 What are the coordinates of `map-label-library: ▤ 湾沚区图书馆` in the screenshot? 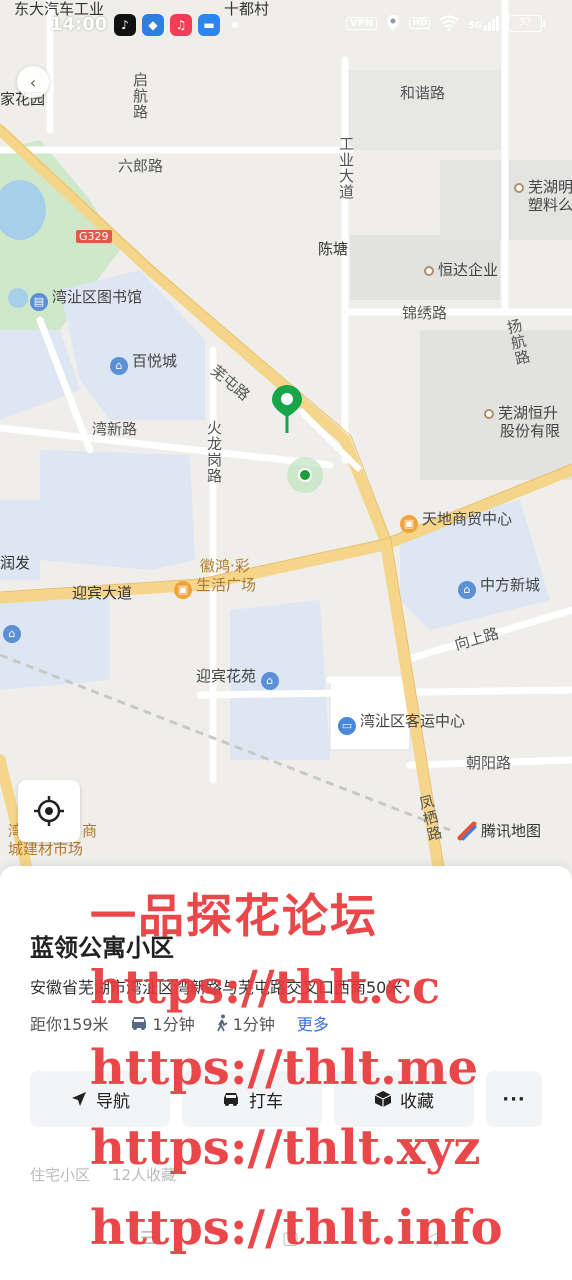 It's located at (86, 298).